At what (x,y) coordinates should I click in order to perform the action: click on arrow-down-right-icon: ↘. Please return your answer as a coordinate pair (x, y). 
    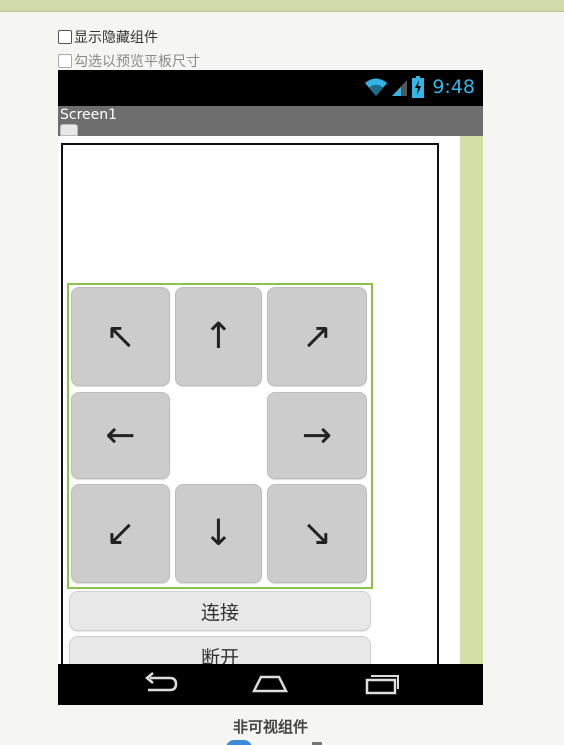
    Looking at the image, I should click on (317, 533).